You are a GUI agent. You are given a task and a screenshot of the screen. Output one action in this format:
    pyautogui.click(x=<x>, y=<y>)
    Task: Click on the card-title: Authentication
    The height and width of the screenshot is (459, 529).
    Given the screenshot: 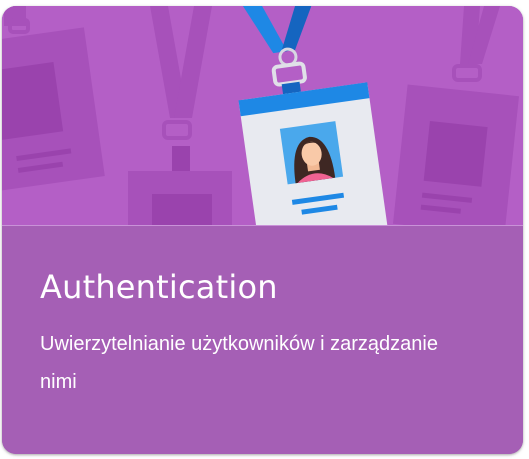 What is the action you would take?
    pyautogui.click(x=159, y=287)
    